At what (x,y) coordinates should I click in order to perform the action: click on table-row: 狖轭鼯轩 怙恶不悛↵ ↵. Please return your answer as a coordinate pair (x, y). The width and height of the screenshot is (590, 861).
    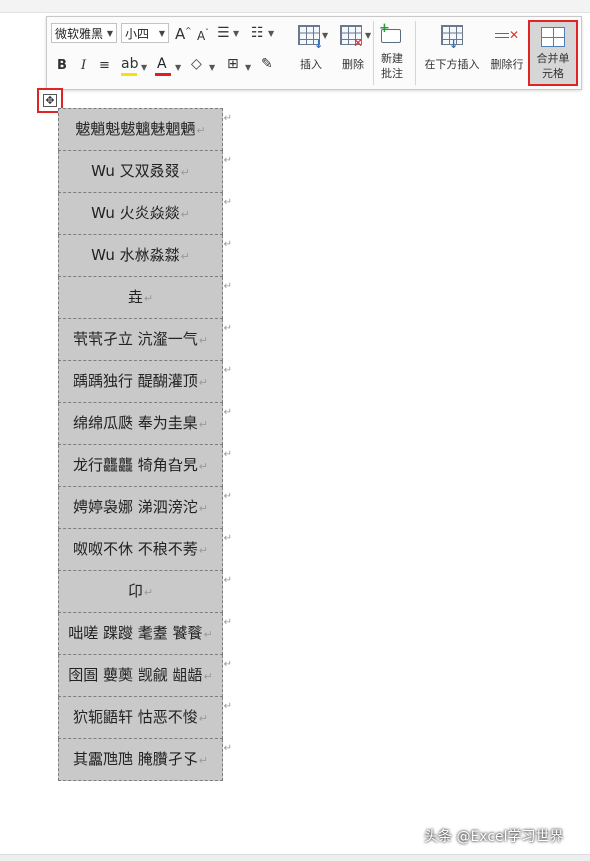
    Looking at the image, I should click on (145, 718).